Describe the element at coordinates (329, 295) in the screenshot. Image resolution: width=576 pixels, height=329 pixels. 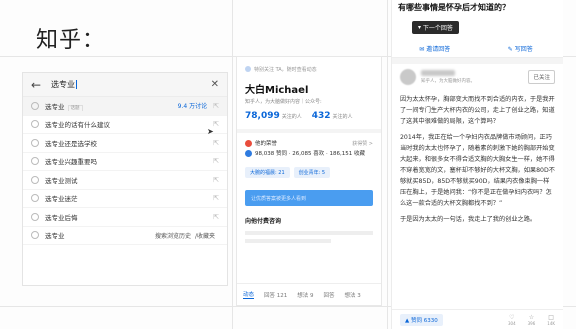
I see `tab-questions: 回答` at that location.